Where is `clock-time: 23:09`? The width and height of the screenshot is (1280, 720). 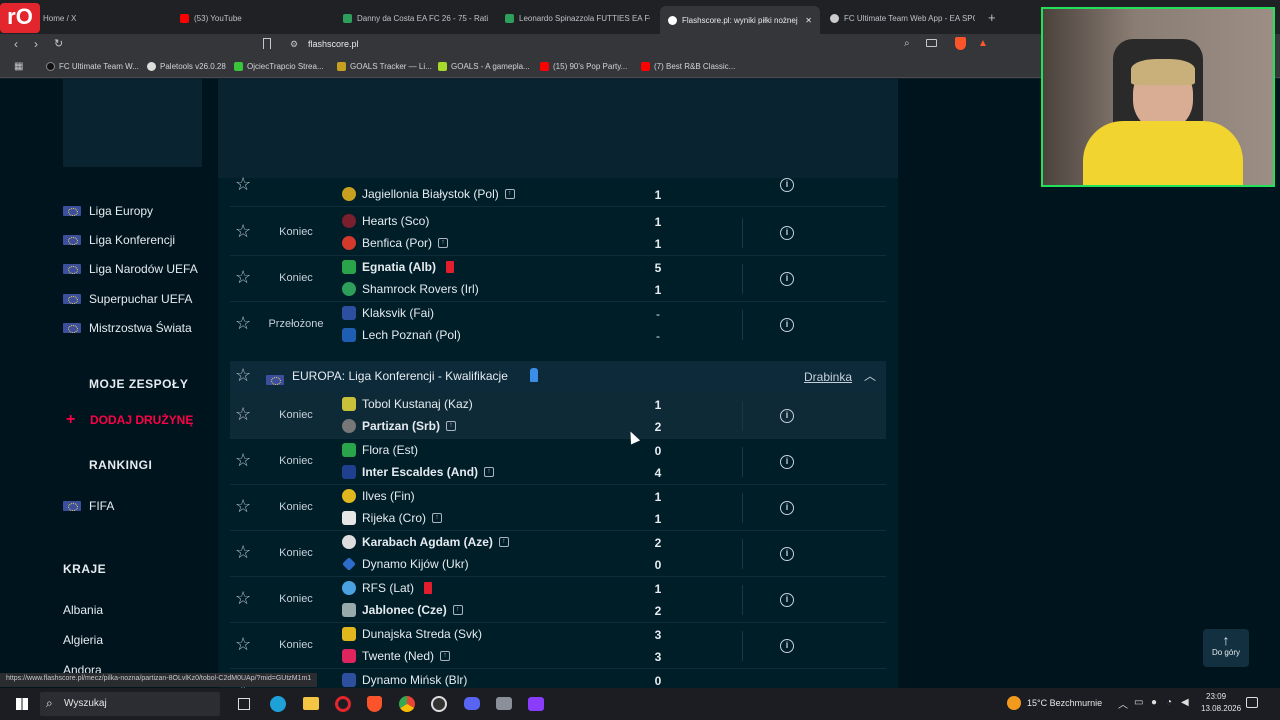 clock-time: 23:09 is located at coordinates (1216, 696).